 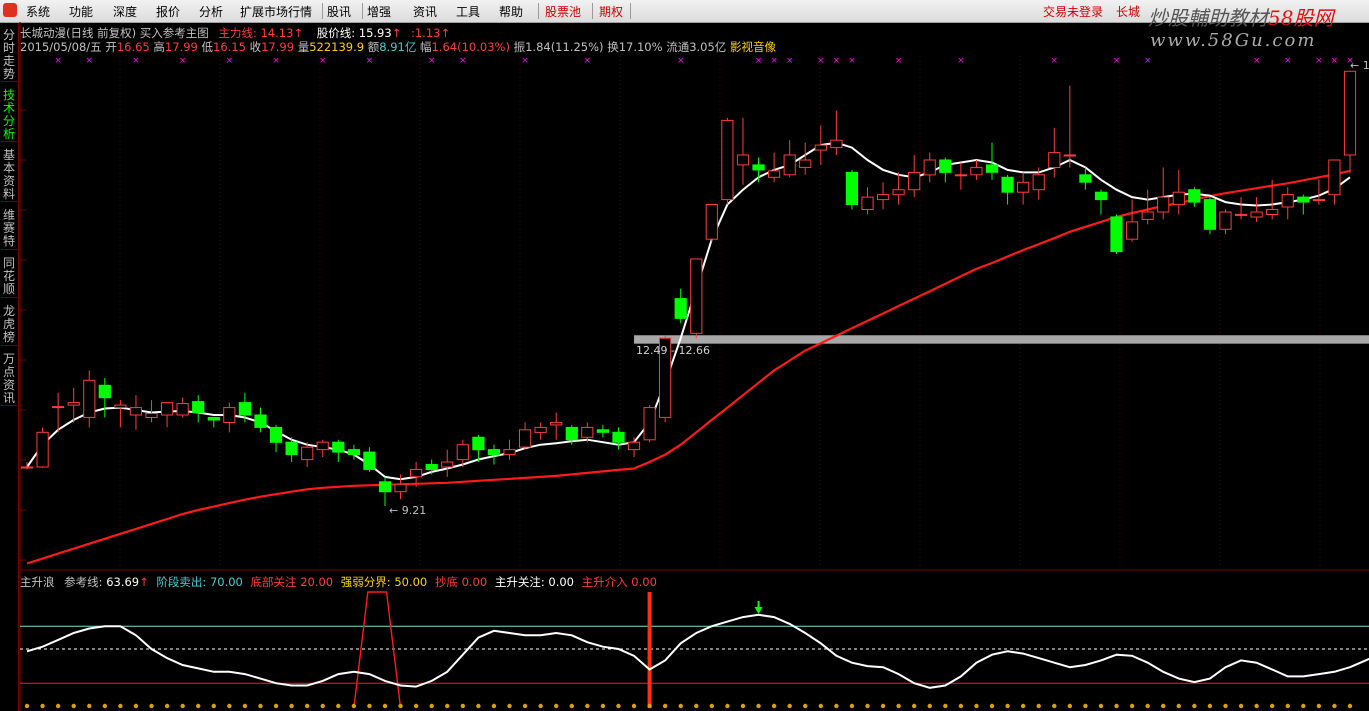 What do you see at coordinates (673, 350) in the screenshot?
I see `range-label: 12.49 - 12.66` at bounding box center [673, 350].